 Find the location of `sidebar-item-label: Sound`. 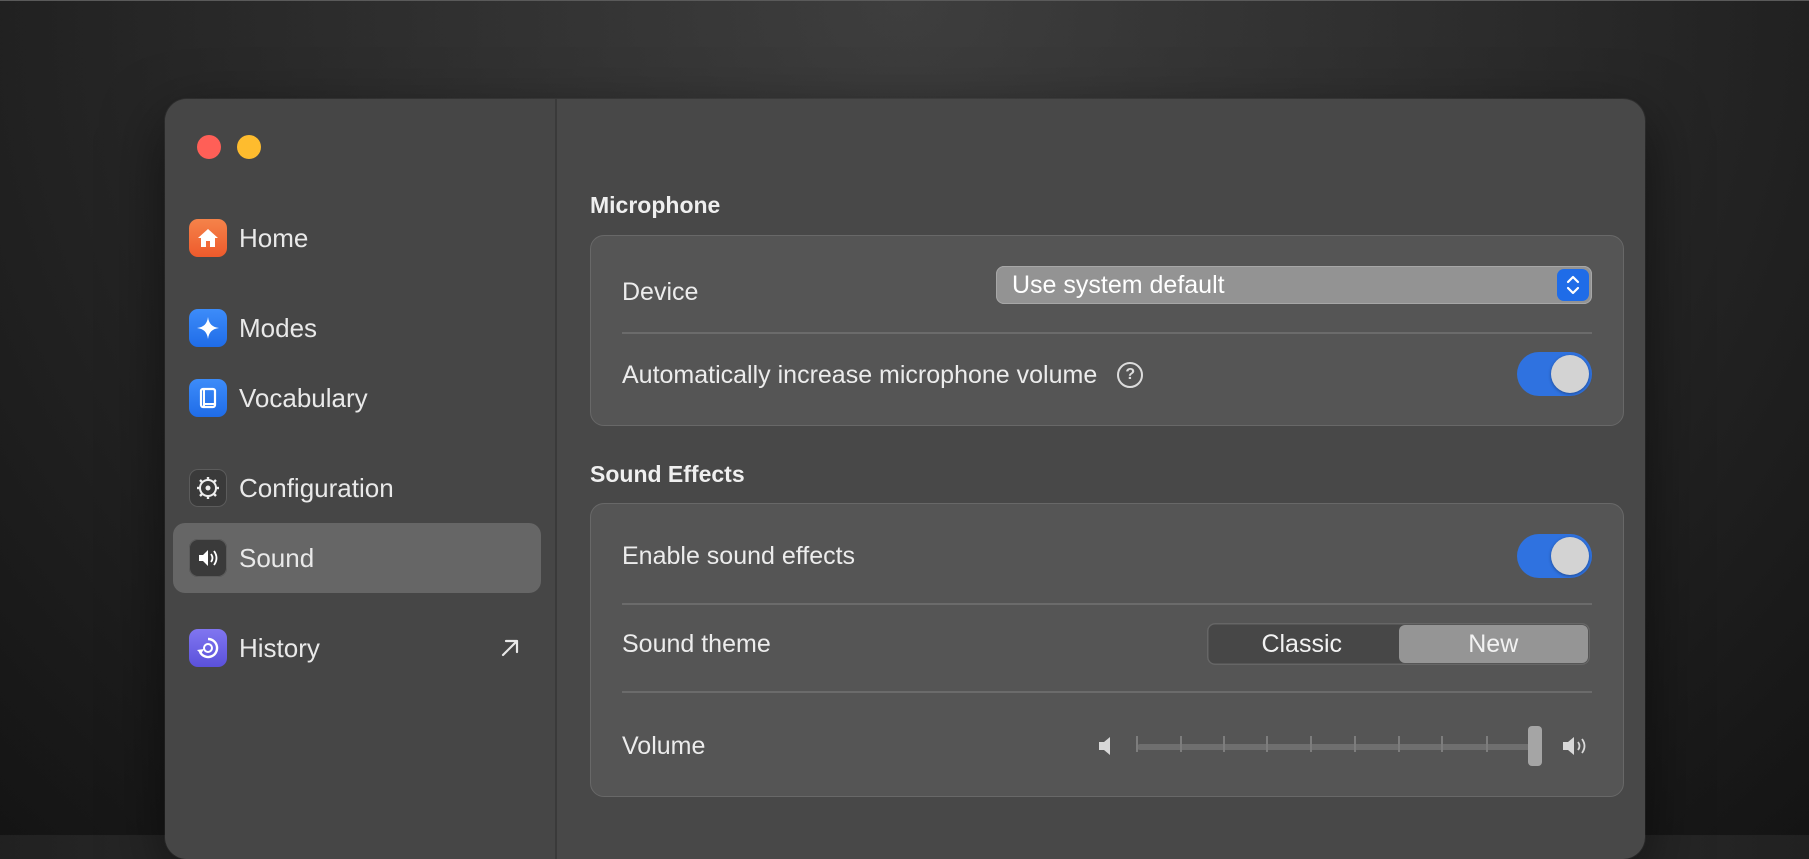

sidebar-item-label: Sound is located at coordinates (277, 557).